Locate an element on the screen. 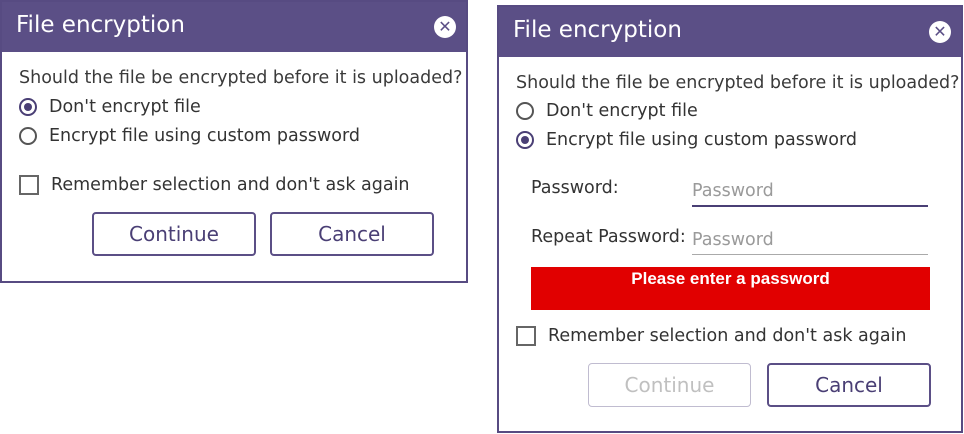 Image resolution: width=964 pixels, height=434 pixels. password-input is located at coordinates (810, 192).